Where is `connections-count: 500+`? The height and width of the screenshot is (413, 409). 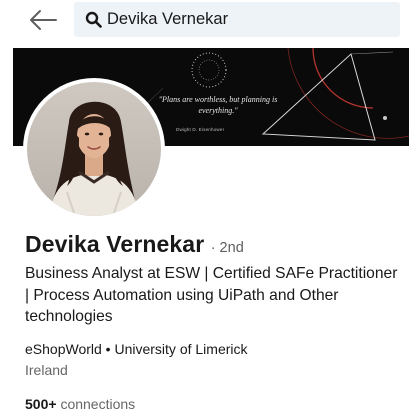
connections-count: 500+ is located at coordinates (41, 404).